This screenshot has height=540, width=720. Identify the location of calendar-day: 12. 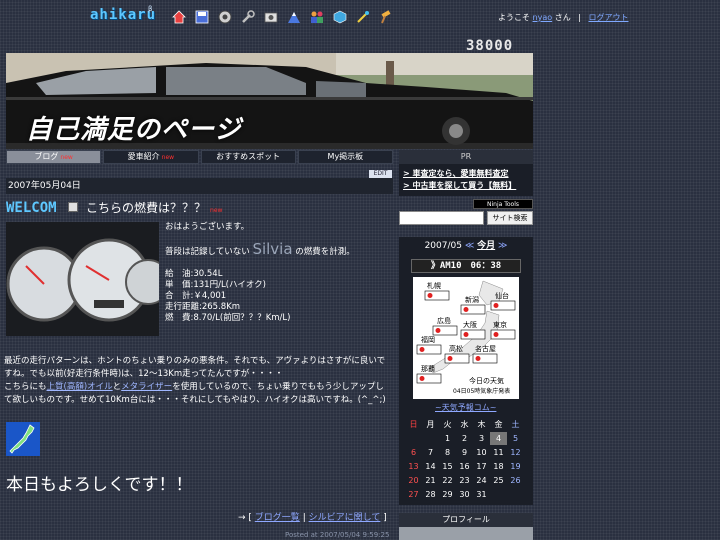
(515, 452).